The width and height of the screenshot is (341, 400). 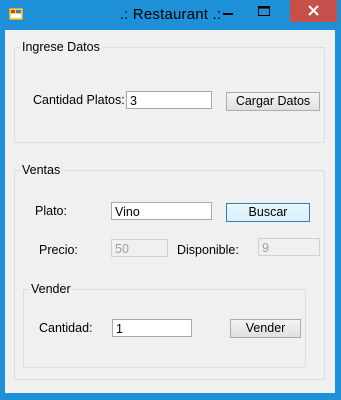 I want to click on title-bar: .: Restaurant .:, so click(x=170, y=15).